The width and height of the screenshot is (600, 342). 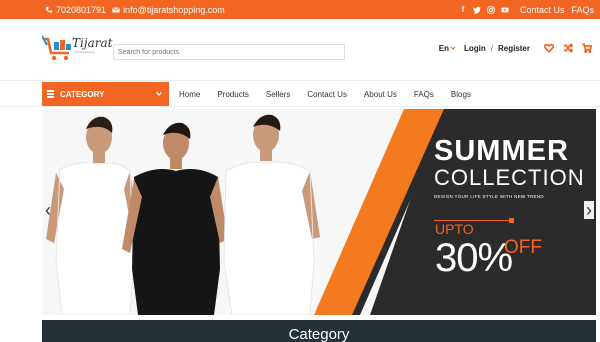 What do you see at coordinates (319, 334) in the screenshot?
I see `category-section-title: Category` at bounding box center [319, 334].